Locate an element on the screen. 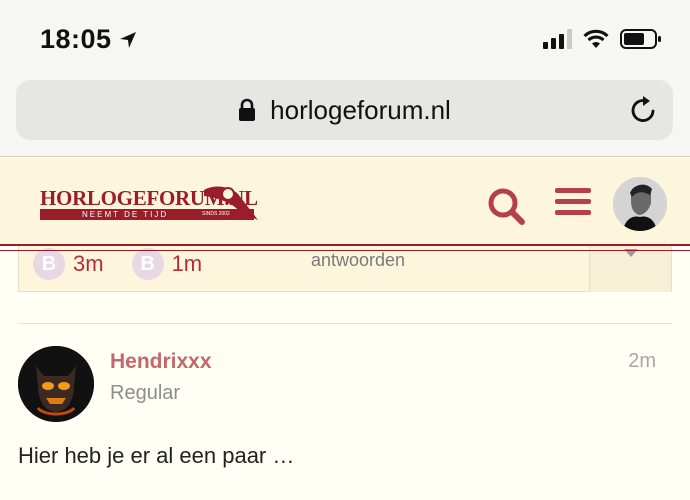 This screenshot has height=500, width=690. monster-avatar-icon is located at coordinates (56, 384).